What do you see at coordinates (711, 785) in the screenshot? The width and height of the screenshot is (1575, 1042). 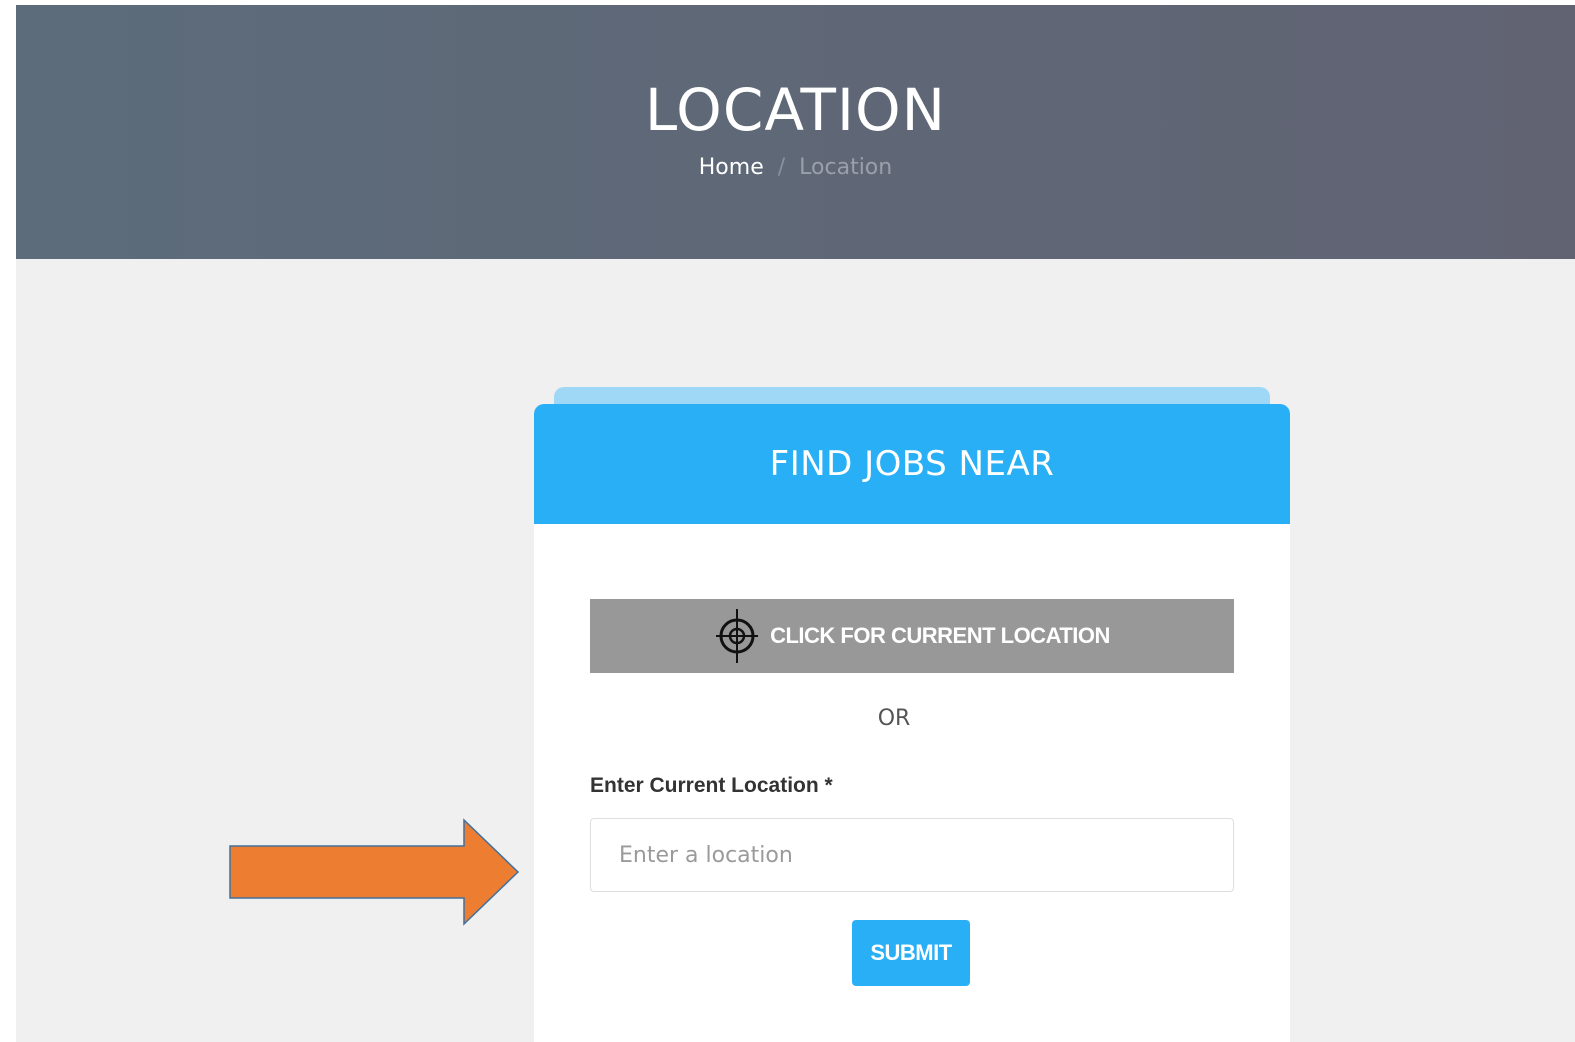 I see `location-field-label: Enter Current Location *` at bounding box center [711, 785].